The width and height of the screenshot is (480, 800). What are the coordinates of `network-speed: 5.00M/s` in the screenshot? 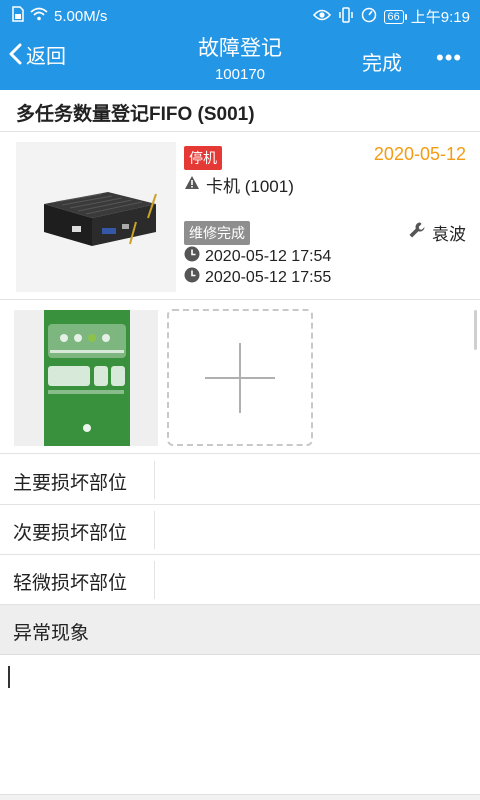 It's located at (81, 16).